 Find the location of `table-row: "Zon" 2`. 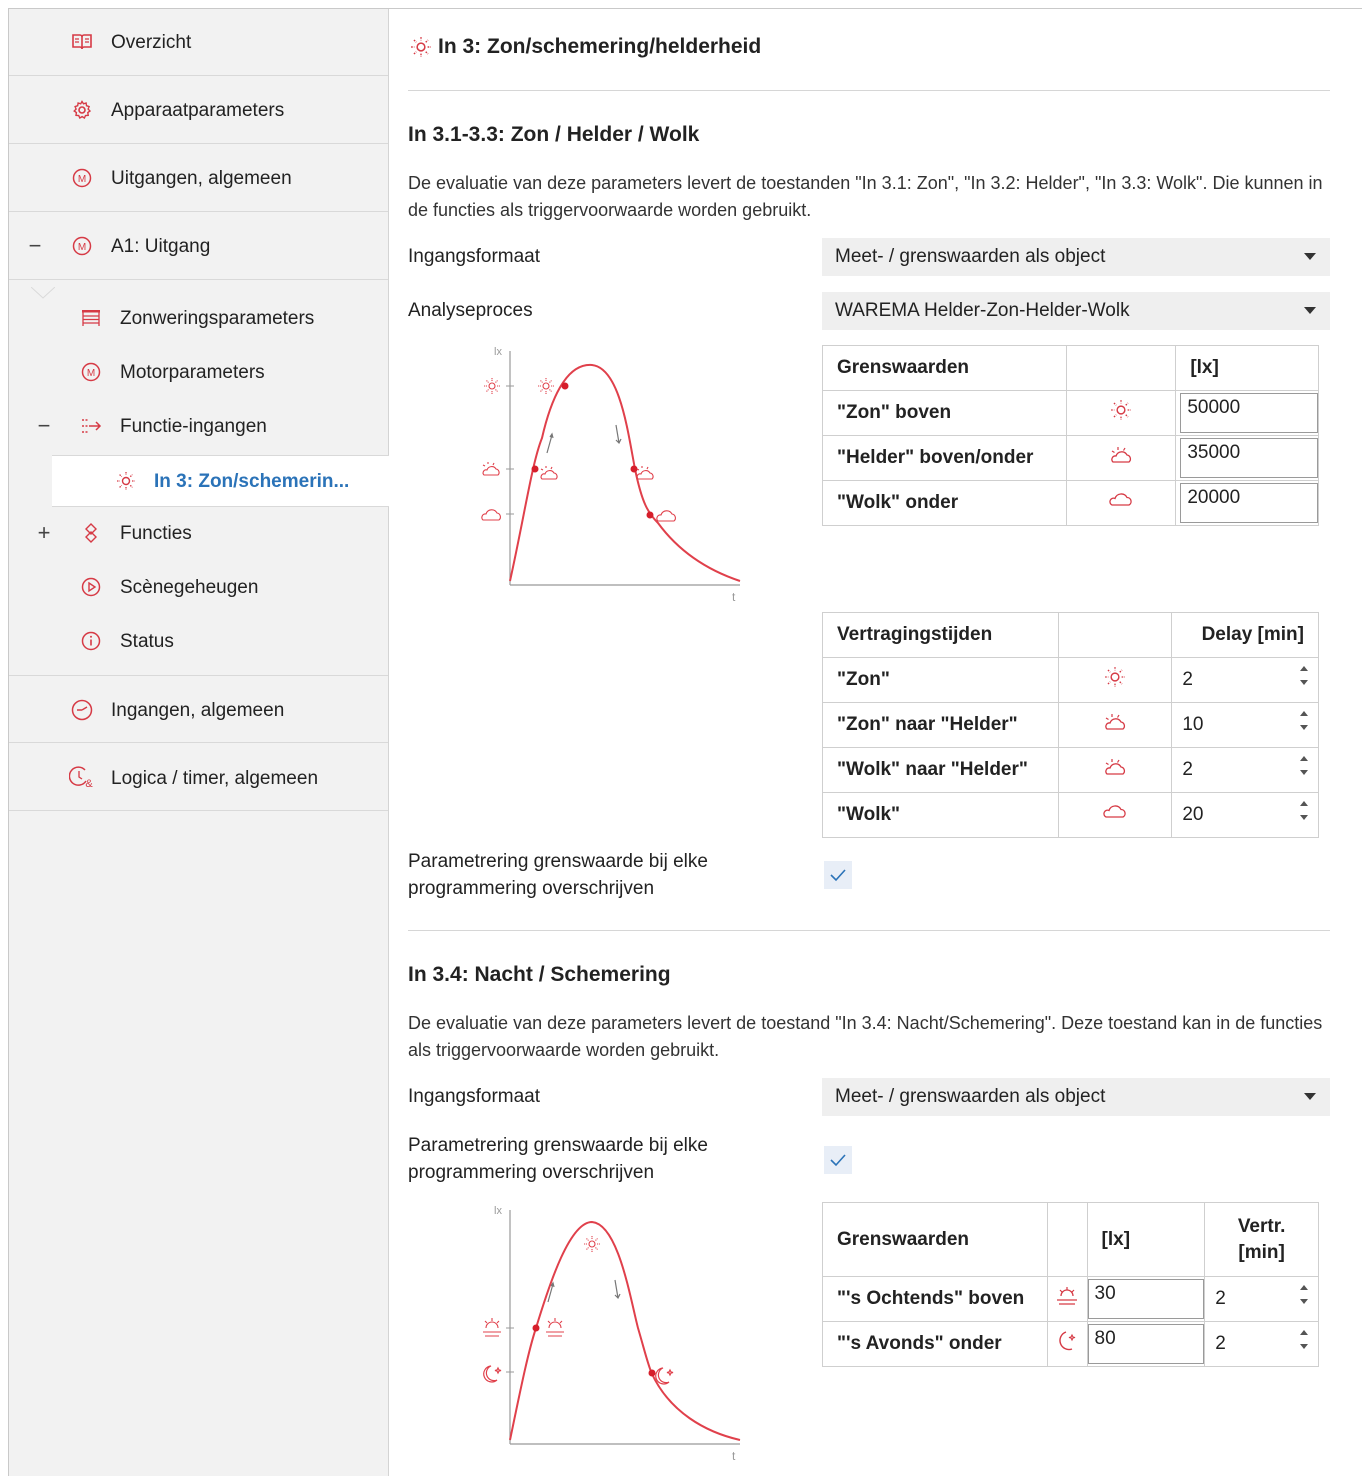

table-row: "Zon" 2 is located at coordinates (1070, 680).